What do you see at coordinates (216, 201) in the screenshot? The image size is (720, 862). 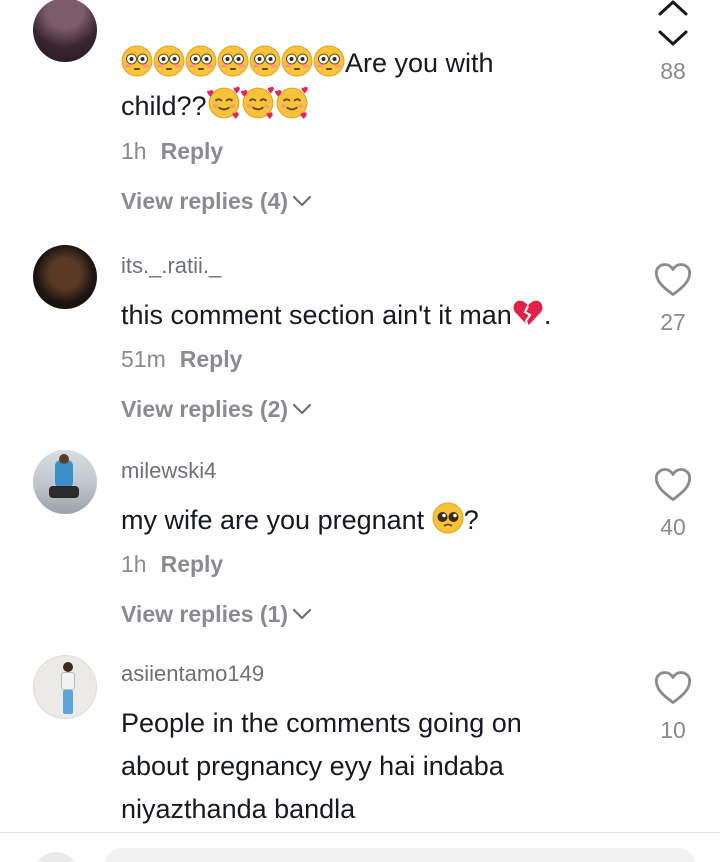 I see `view-replies-button: View replies (4)` at bounding box center [216, 201].